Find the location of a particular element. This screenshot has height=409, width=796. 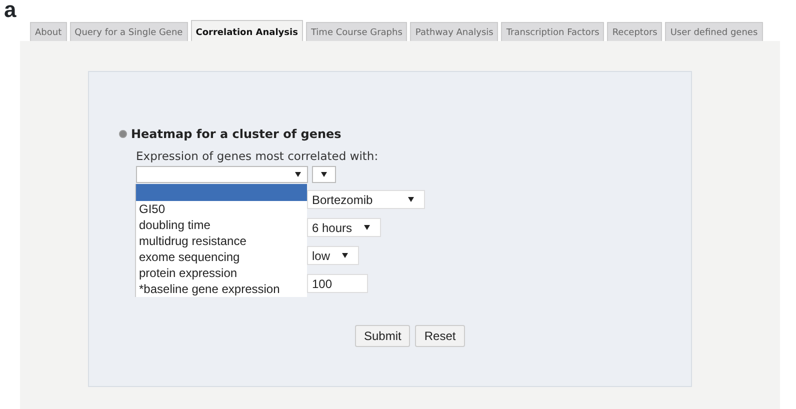

select-value: low is located at coordinates (321, 255).